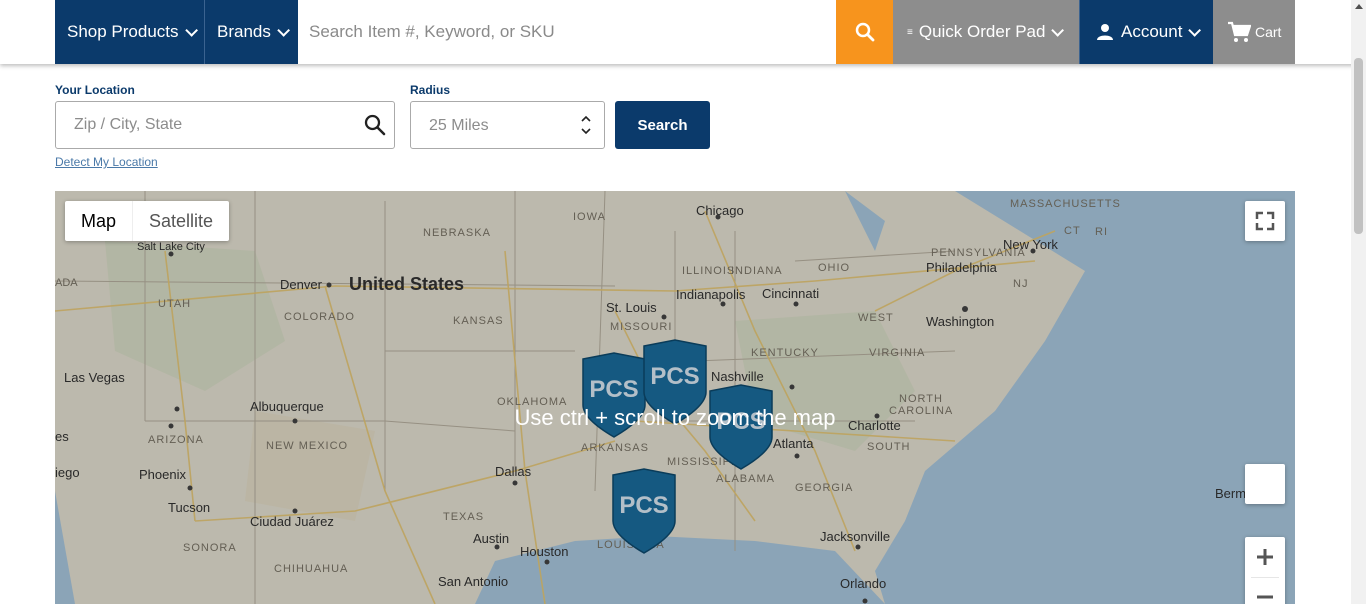 The image size is (1366, 604). What do you see at coordinates (507, 125) in the screenshot?
I see `radius-select: 25 Miles` at bounding box center [507, 125].